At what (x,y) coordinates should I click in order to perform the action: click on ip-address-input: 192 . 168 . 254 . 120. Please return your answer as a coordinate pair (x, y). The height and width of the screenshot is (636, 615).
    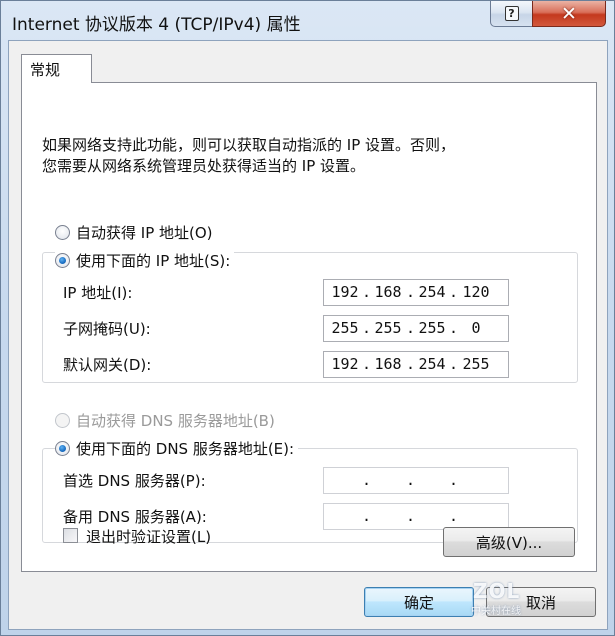
    Looking at the image, I should click on (416, 292).